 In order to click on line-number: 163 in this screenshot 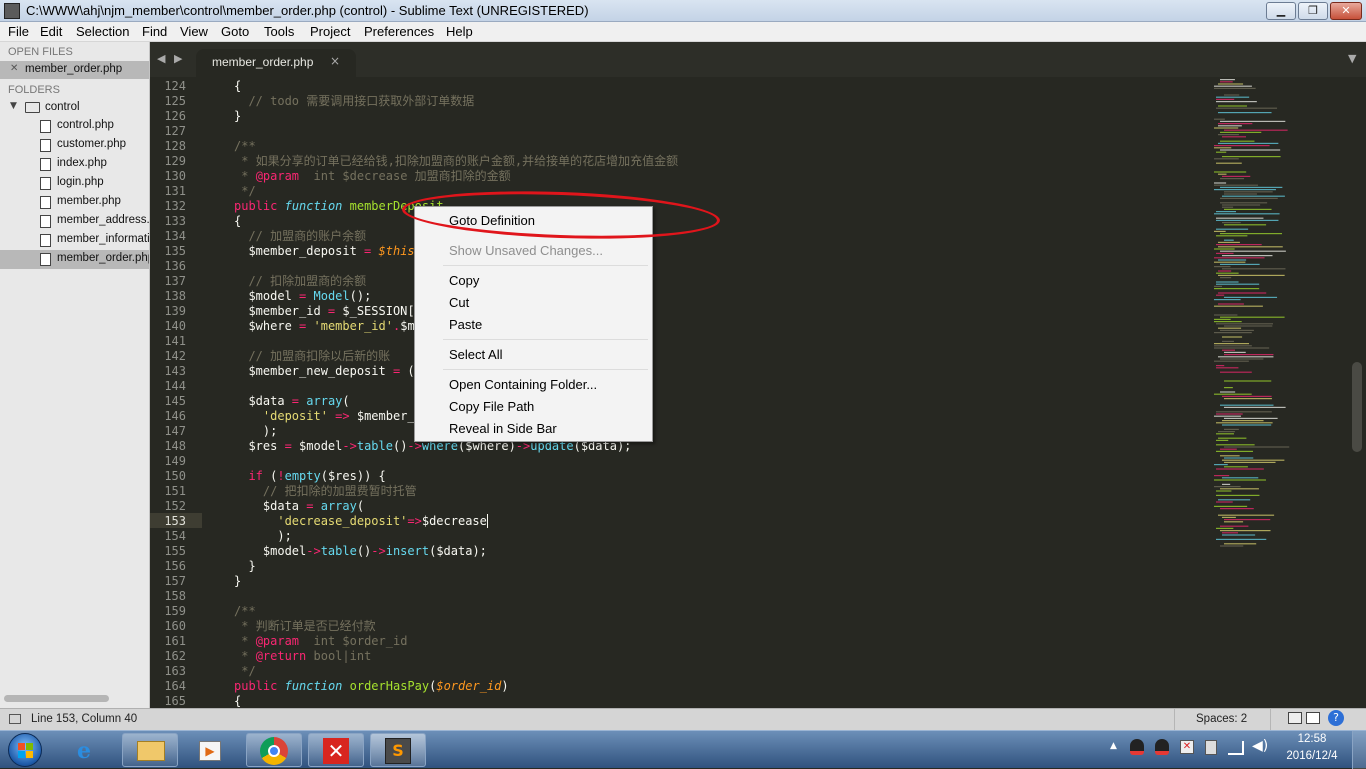, I will do `click(175, 671)`.